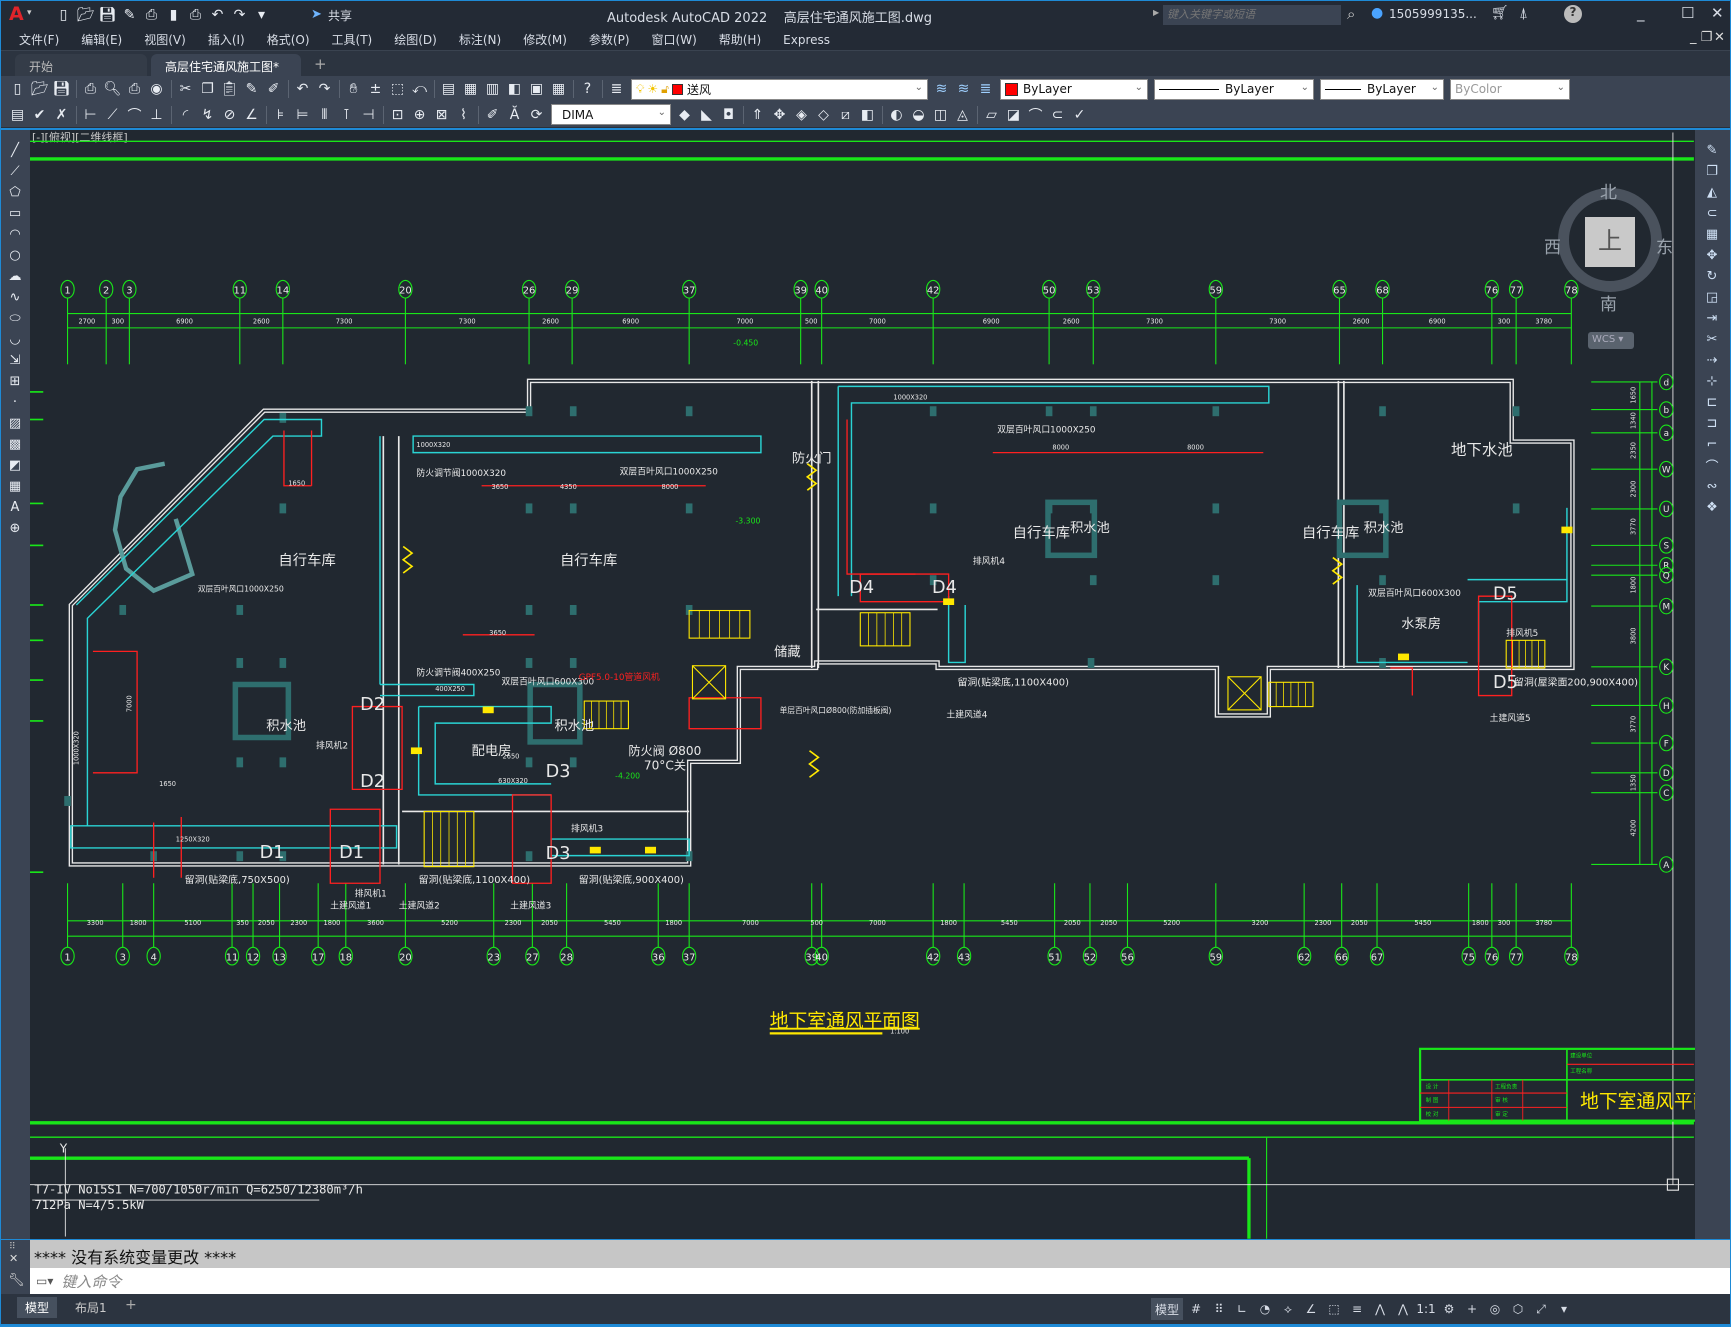  Describe the element at coordinates (165, 39) in the screenshot. I see `menu-item: 视图(V)` at that location.